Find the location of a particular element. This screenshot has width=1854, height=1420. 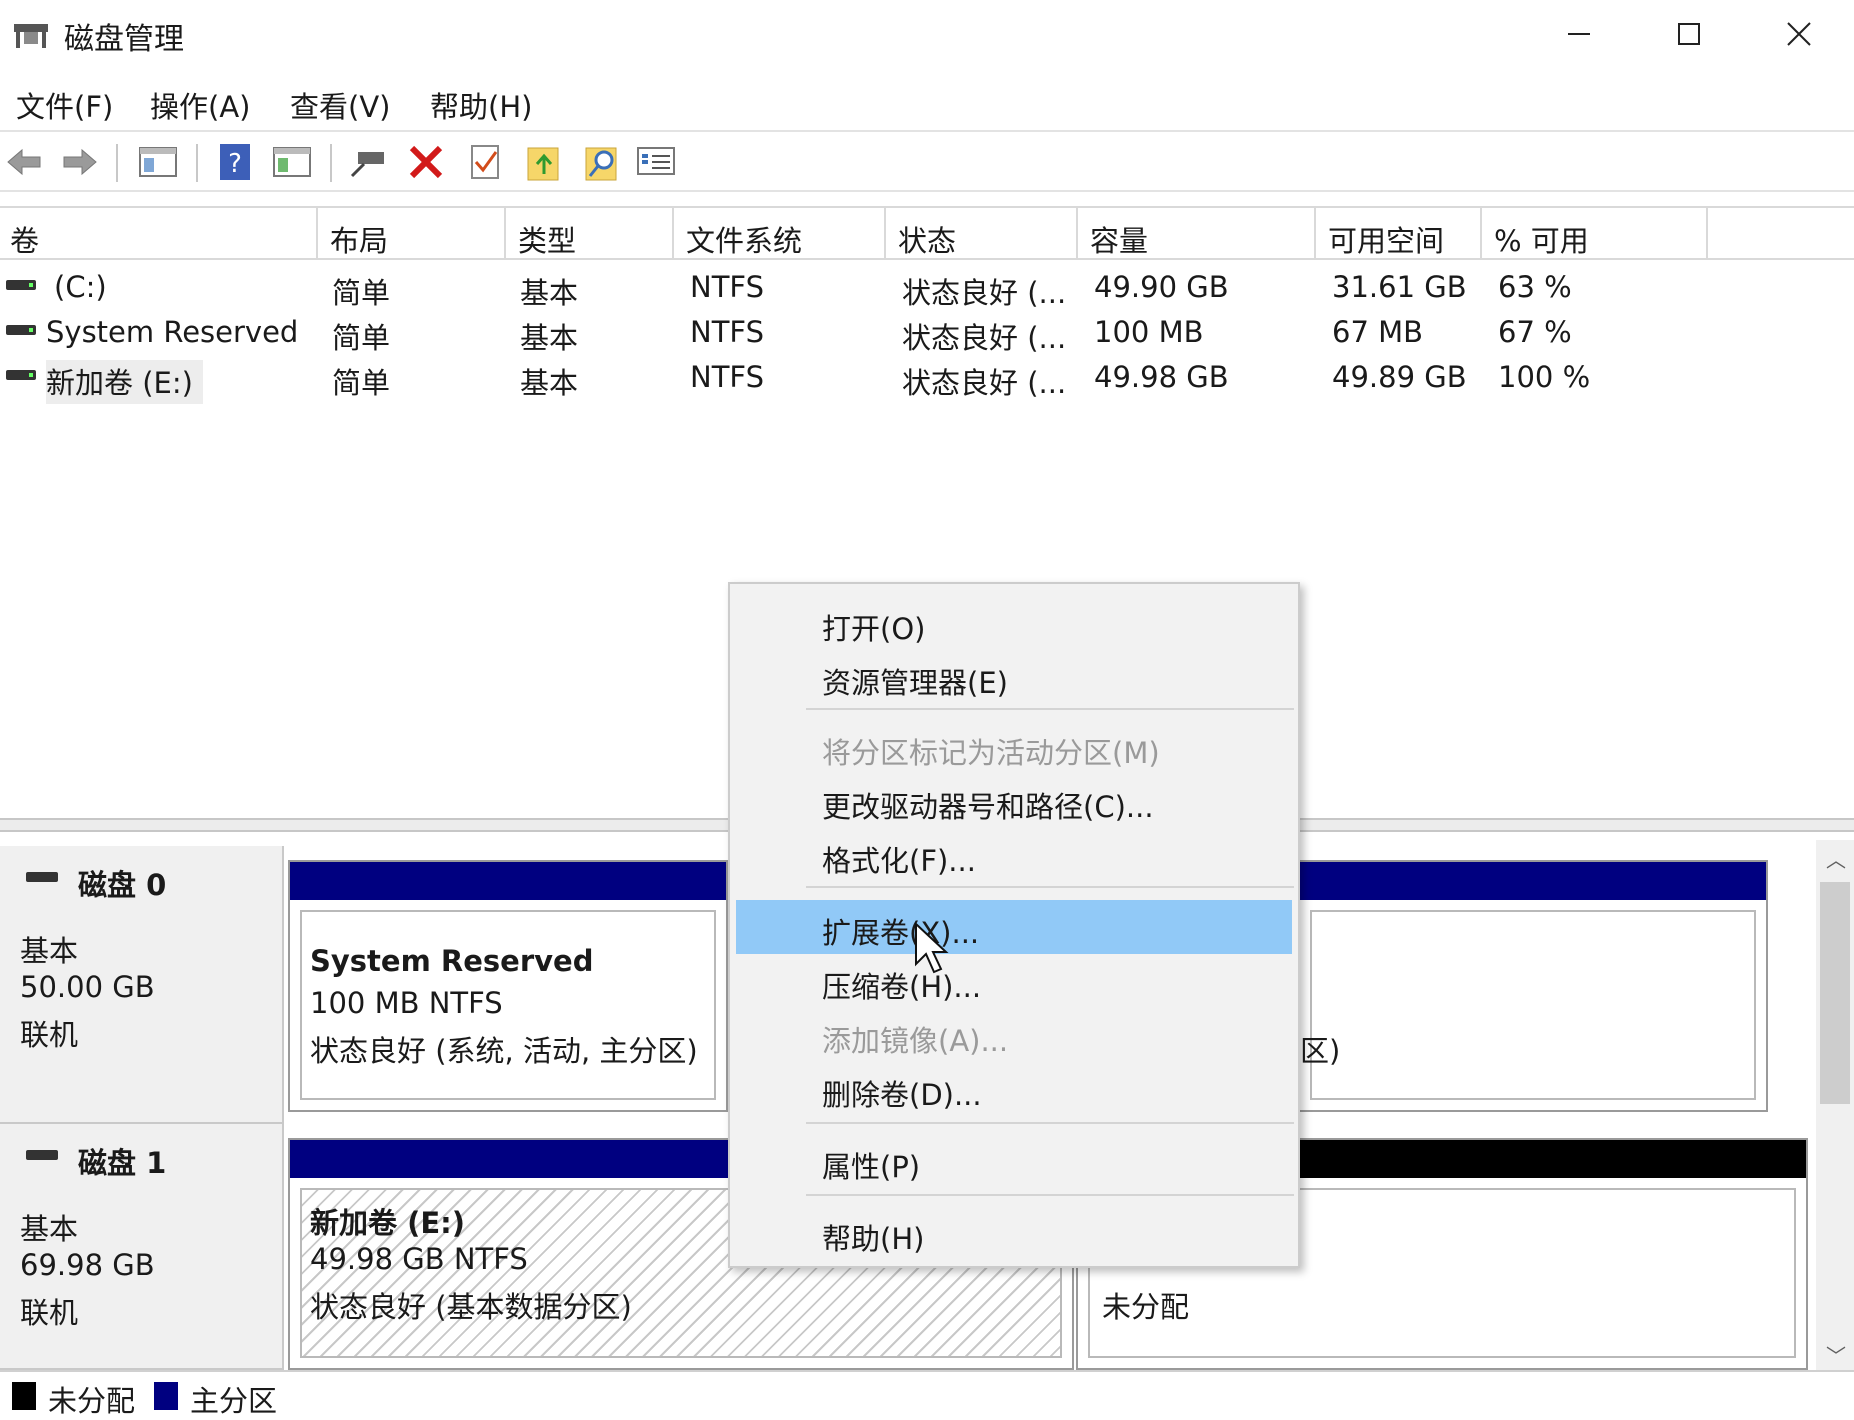

partition-detail: 100 MB NTFS is located at coordinates (406, 1003).